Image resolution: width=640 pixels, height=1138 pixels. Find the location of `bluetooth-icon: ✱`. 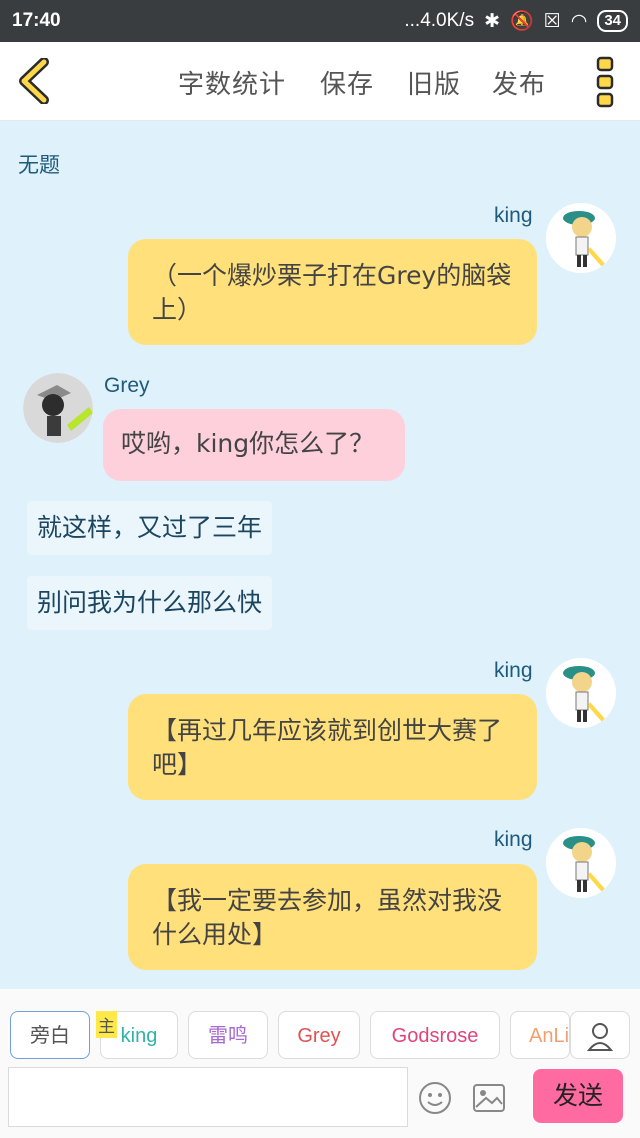

bluetooth-icon: ✱ is located at coordinates (492, 21).